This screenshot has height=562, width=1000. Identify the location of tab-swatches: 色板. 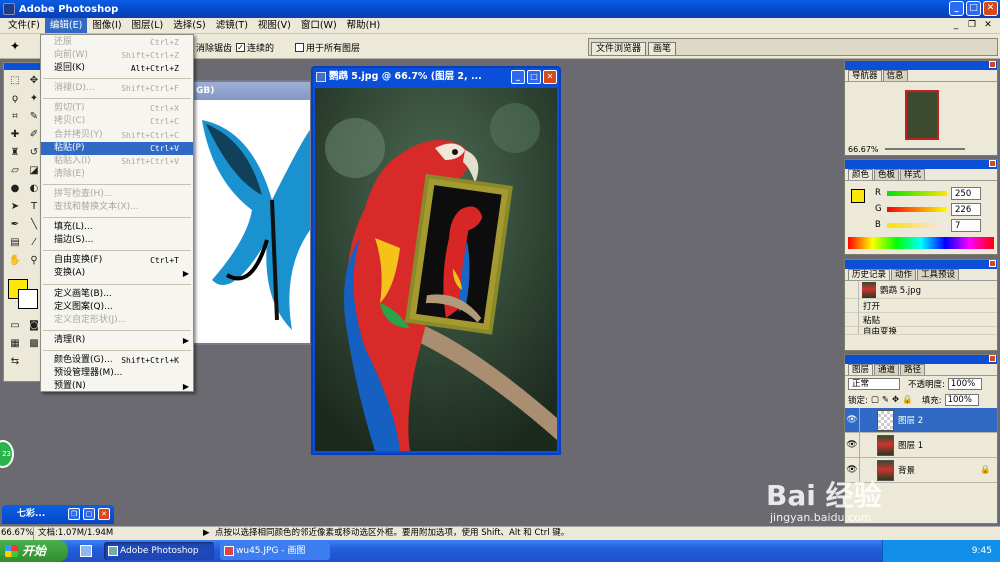
(887, 174).